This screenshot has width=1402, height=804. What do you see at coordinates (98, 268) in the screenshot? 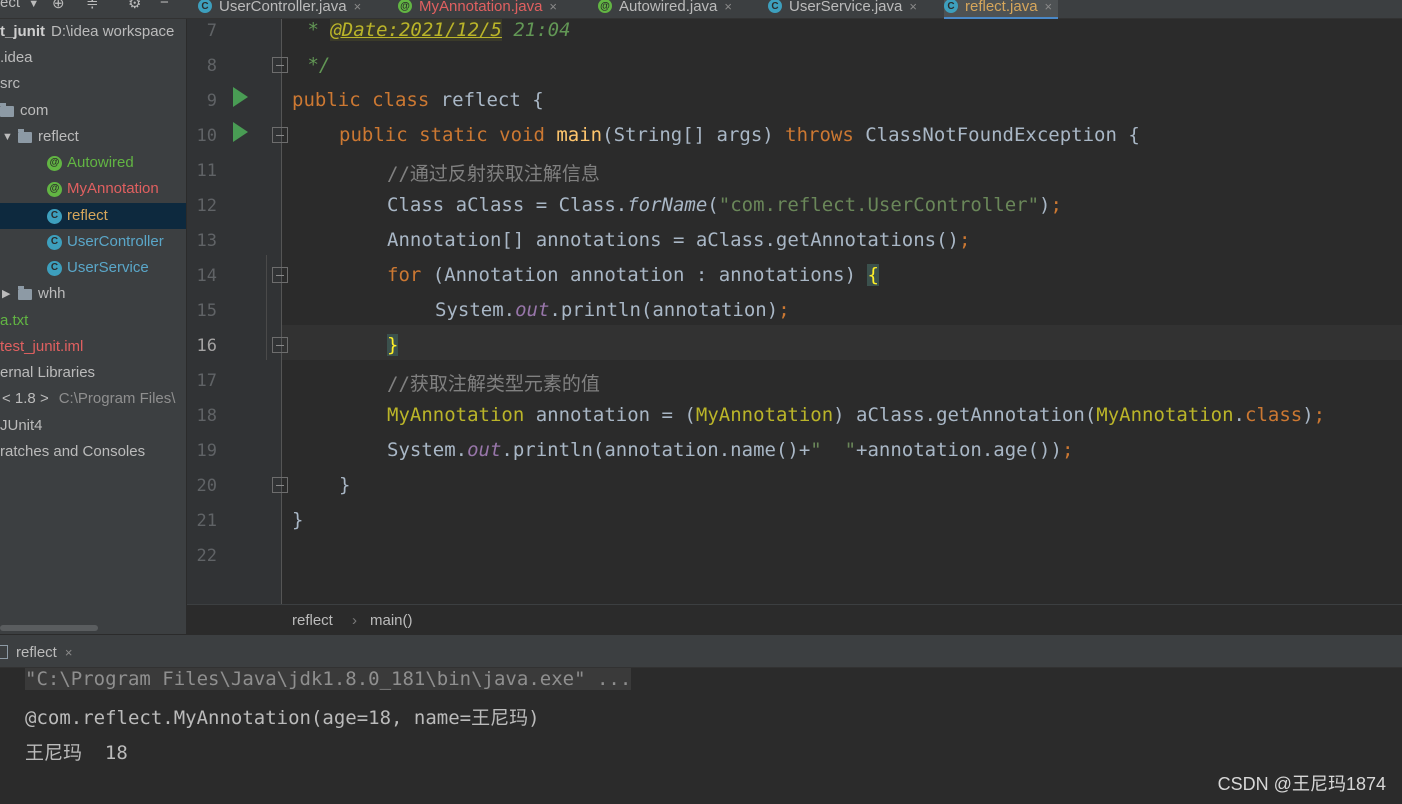
I see `tree-item-userservice: C UserService` at bounding box center [98, 268].